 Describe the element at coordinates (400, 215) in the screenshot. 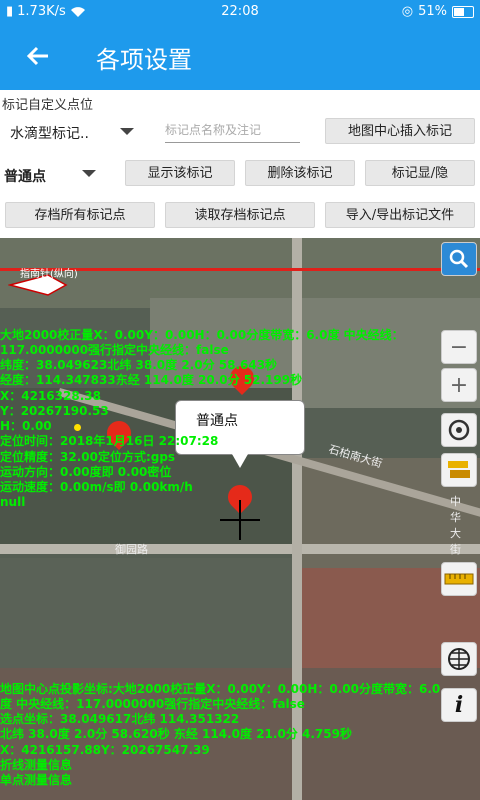

I see `import-export-button: 导入/导出标记文件` at that location.